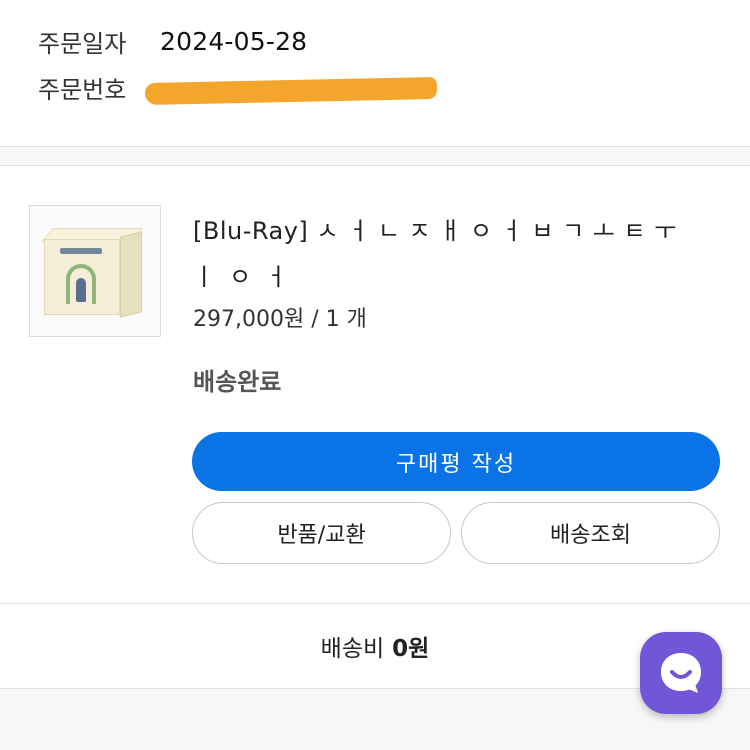 The height and width of the screenshot is (750, 750). Describe the element at coordinates (82, 44) in the screenshot. I see `order-date-label: 주문일자` at that location.